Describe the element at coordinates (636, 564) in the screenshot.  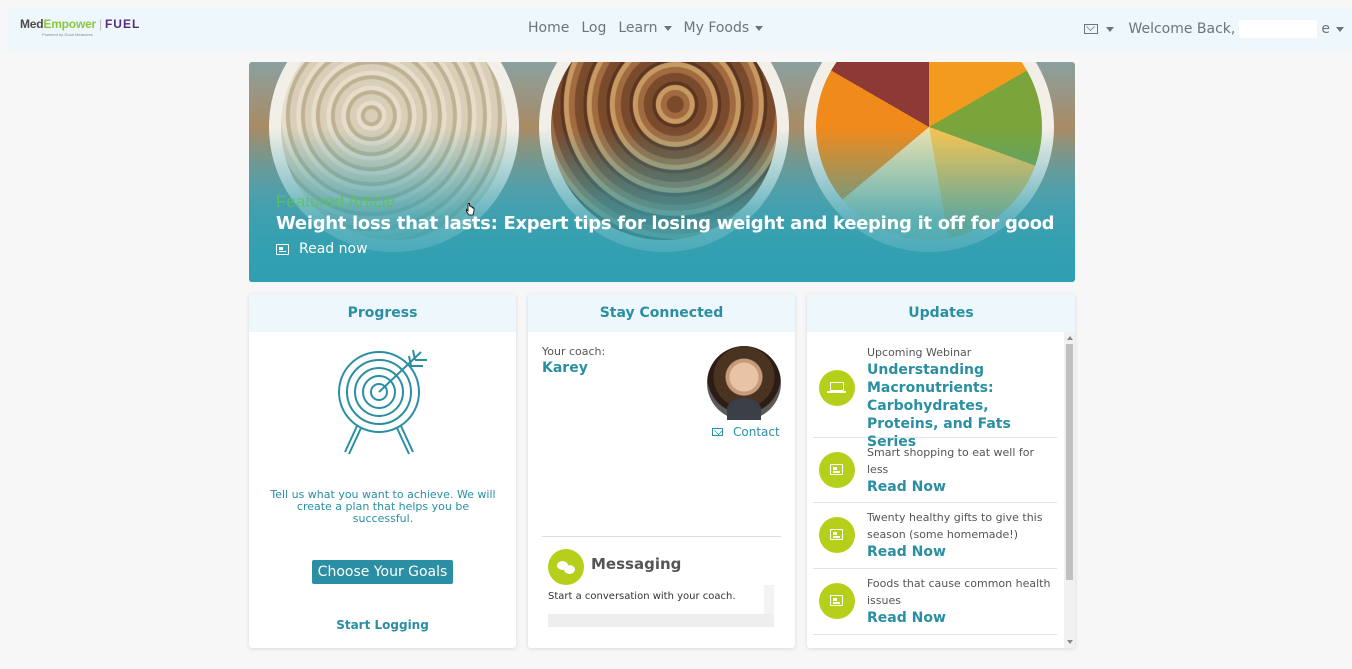
I see `messaging-title: Messaging` at that location.